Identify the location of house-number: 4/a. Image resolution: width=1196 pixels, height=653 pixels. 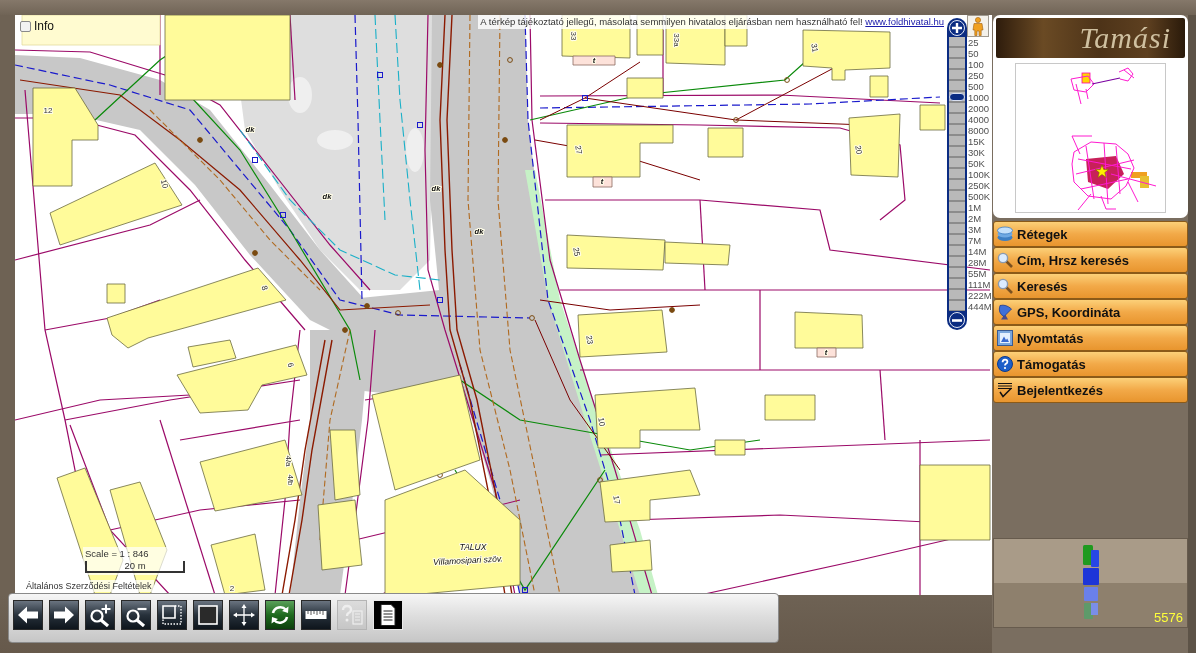
(288, 461).